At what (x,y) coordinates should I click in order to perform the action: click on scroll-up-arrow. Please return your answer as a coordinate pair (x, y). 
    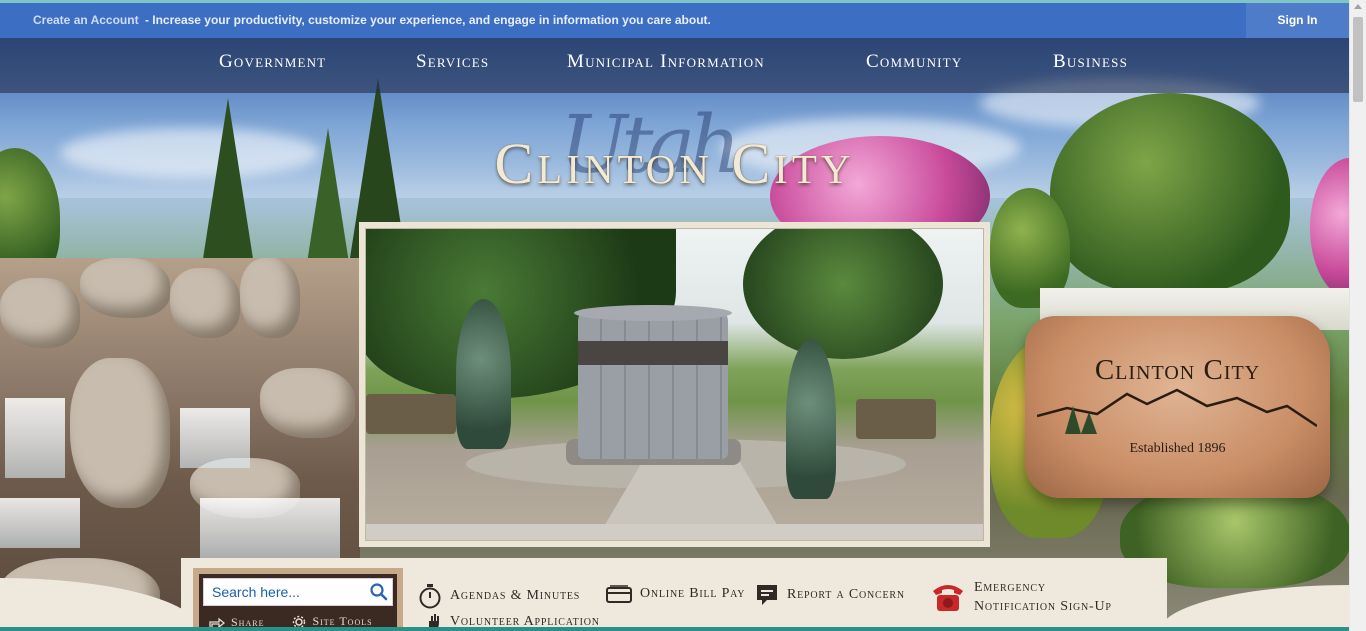
    Looking at the image, I should click on (1358, 6).